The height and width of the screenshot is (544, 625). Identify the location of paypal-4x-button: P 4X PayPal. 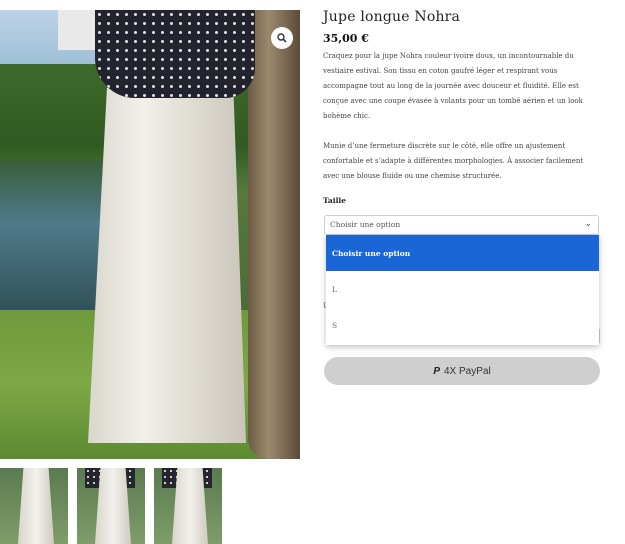
(462, 371).